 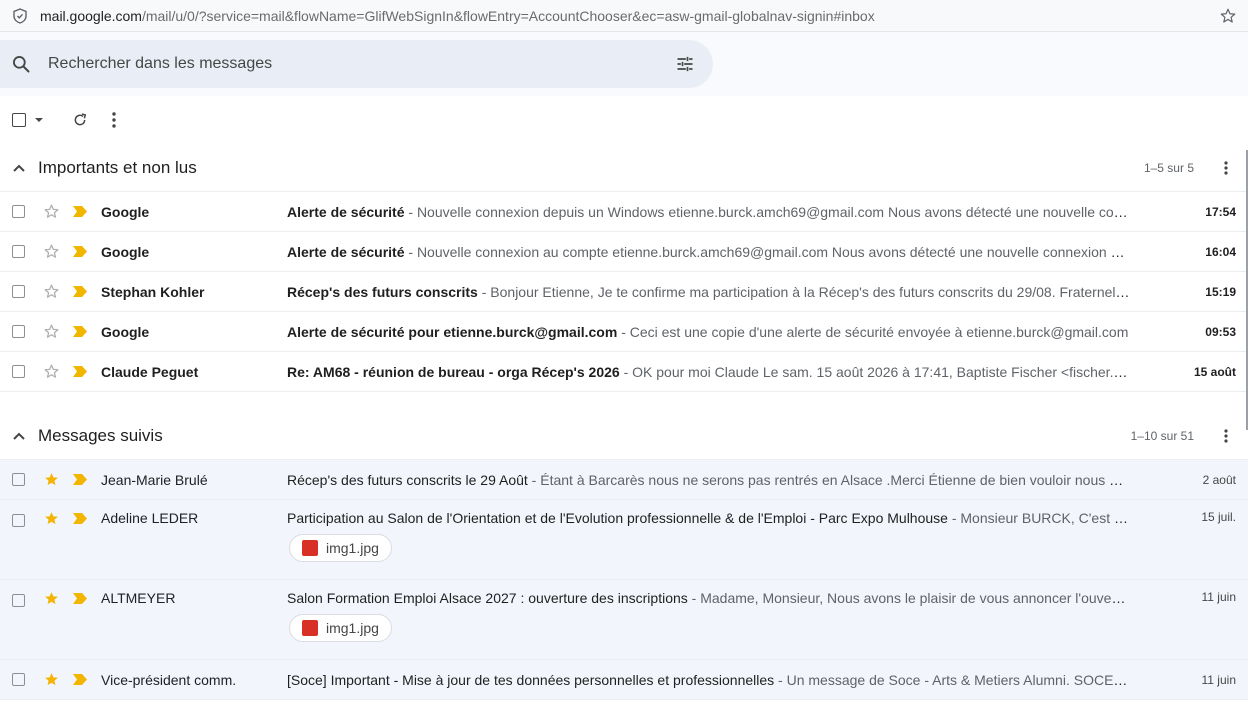 I want to click on bookmark-star-icon, so click(x=1228, y=16).